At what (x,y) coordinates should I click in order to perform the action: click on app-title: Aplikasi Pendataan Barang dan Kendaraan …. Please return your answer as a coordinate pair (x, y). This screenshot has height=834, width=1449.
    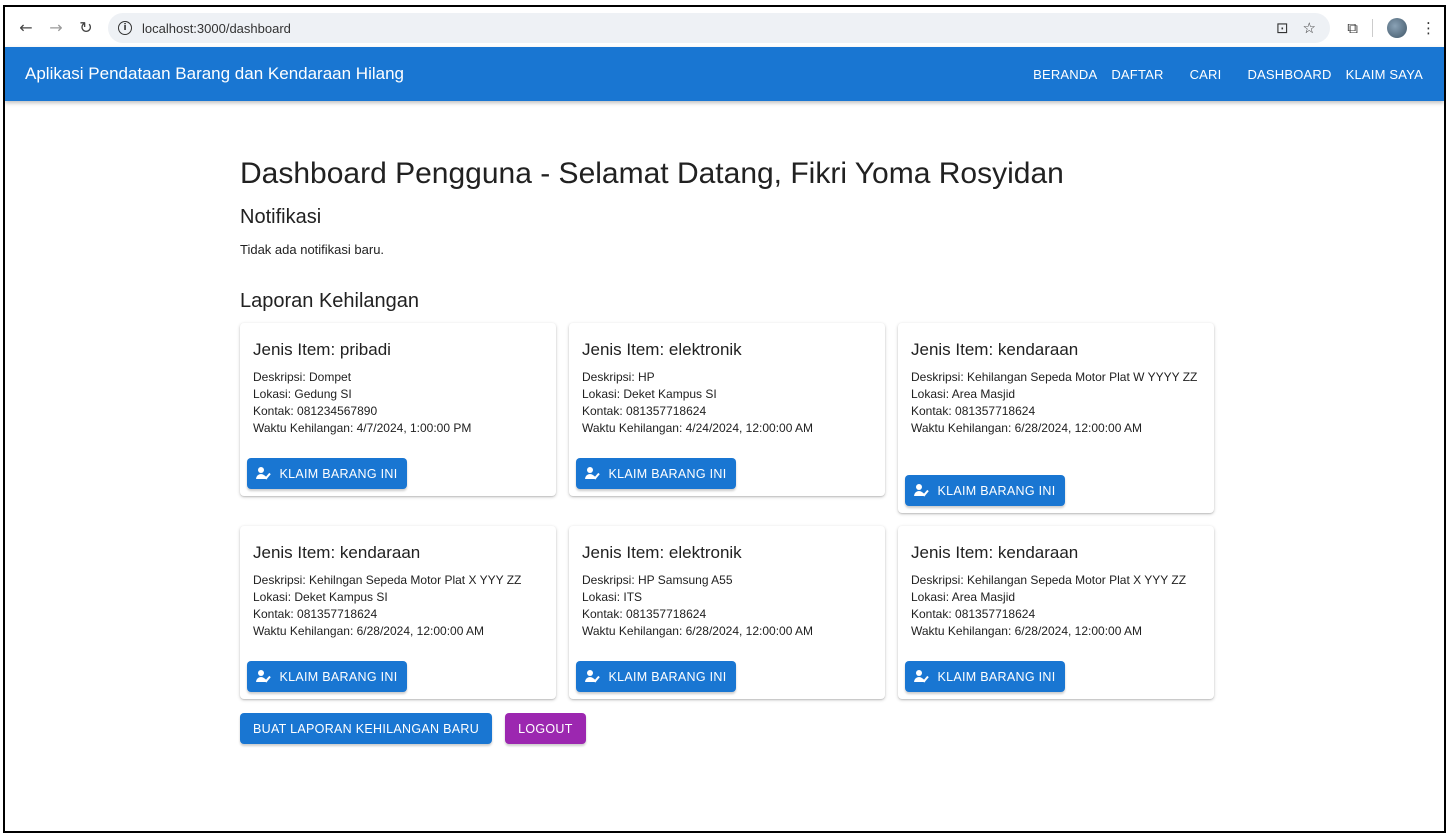
    Looking at the image, I should click on (214, 73).